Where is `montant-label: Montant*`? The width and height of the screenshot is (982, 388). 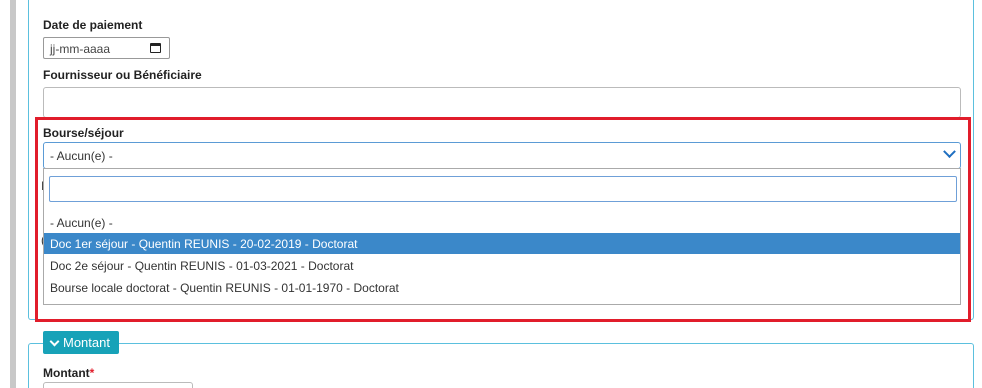
montant-label: Montant* is located at coordinates (68, 373).